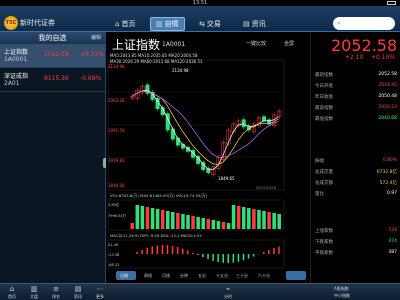 This screenshot has width=400, height=300. Describe the element at coordinates (154, 55) in the screenshot. I see `ma-line-1: MA5:2043.85 MA10:2035.85 MA20:2004.58` at that location.